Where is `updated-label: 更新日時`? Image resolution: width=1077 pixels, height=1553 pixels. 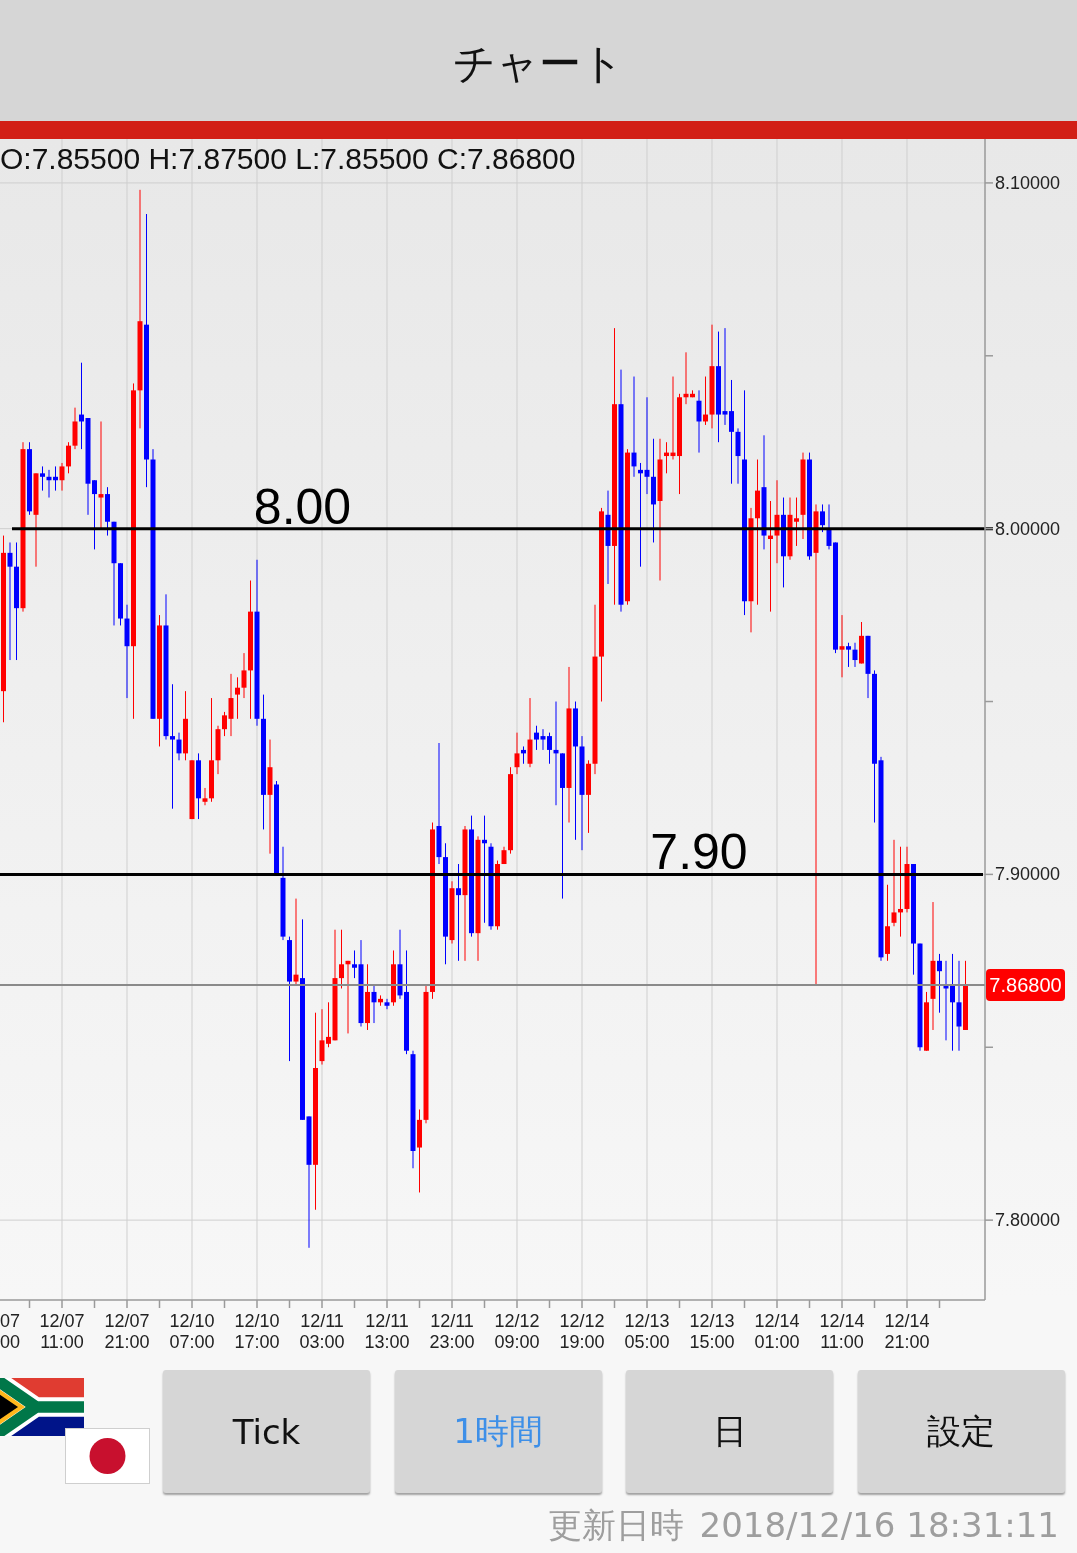 updated-label: 更新日時 is located at coordinates (615, 1525).